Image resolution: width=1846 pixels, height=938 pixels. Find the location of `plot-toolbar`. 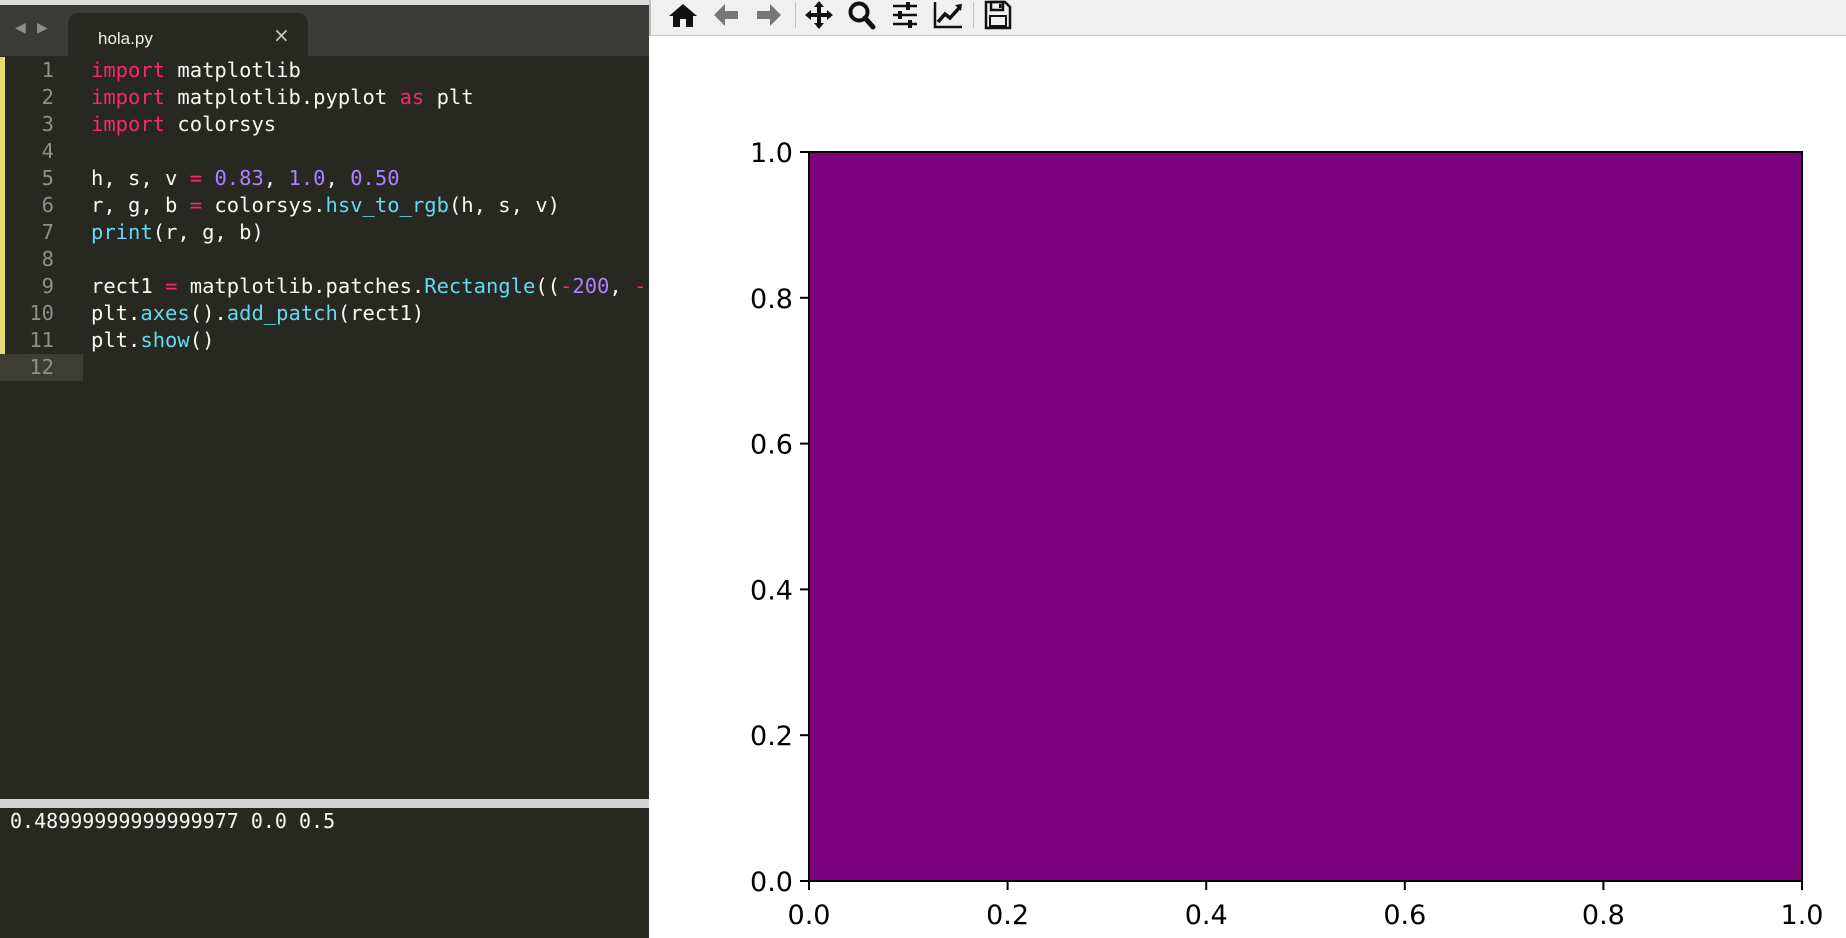

plot-toolbar is located at coordinates (1247, 18).